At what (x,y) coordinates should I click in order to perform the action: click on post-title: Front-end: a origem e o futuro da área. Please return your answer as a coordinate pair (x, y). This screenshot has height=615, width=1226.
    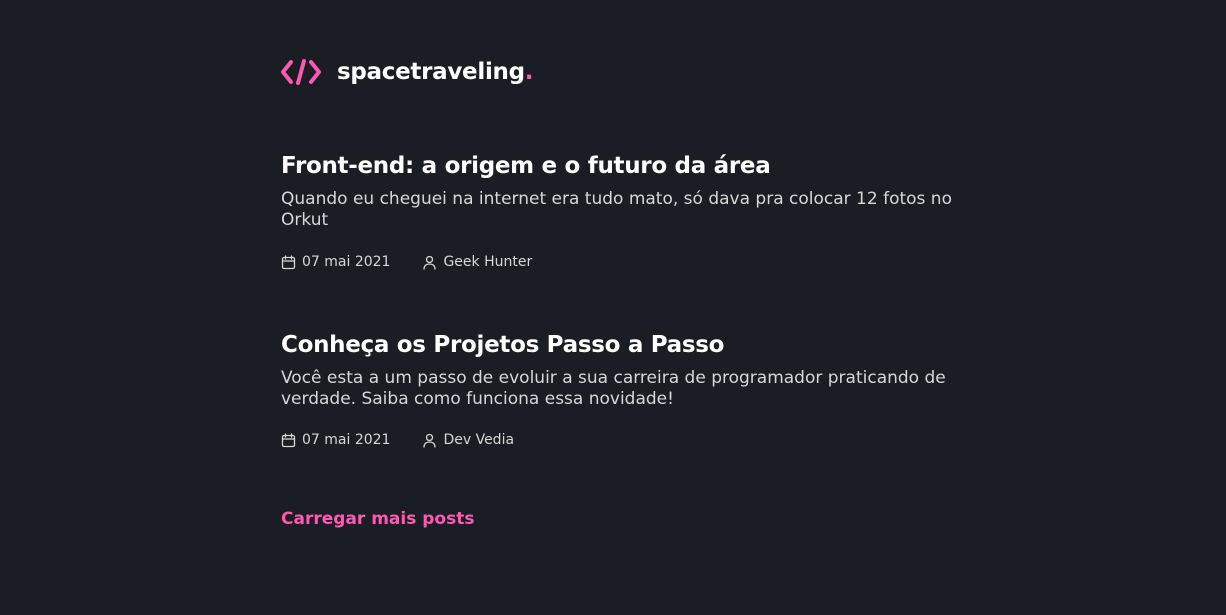
    Looking at the image, I should click on (621, 166).